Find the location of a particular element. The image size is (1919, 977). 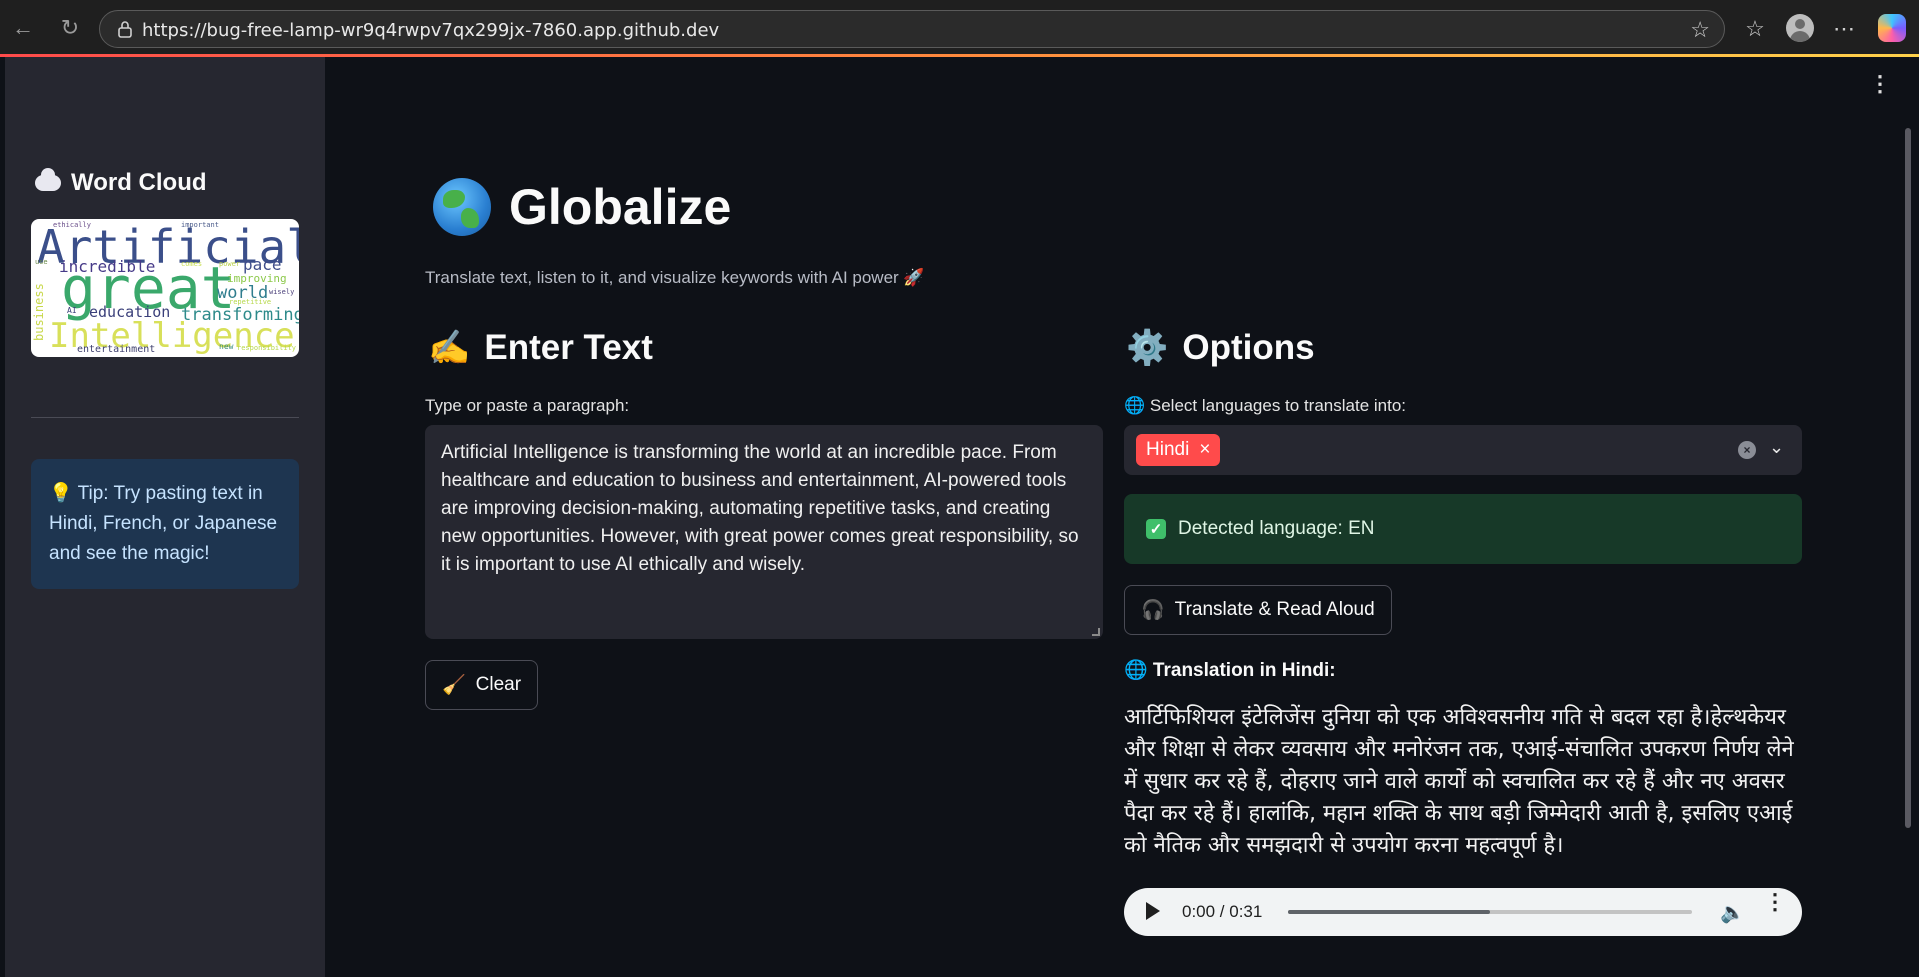

audio-player: 0:00 / 0:31 🔈 ⋮ is located at coordinates (1463, 912).